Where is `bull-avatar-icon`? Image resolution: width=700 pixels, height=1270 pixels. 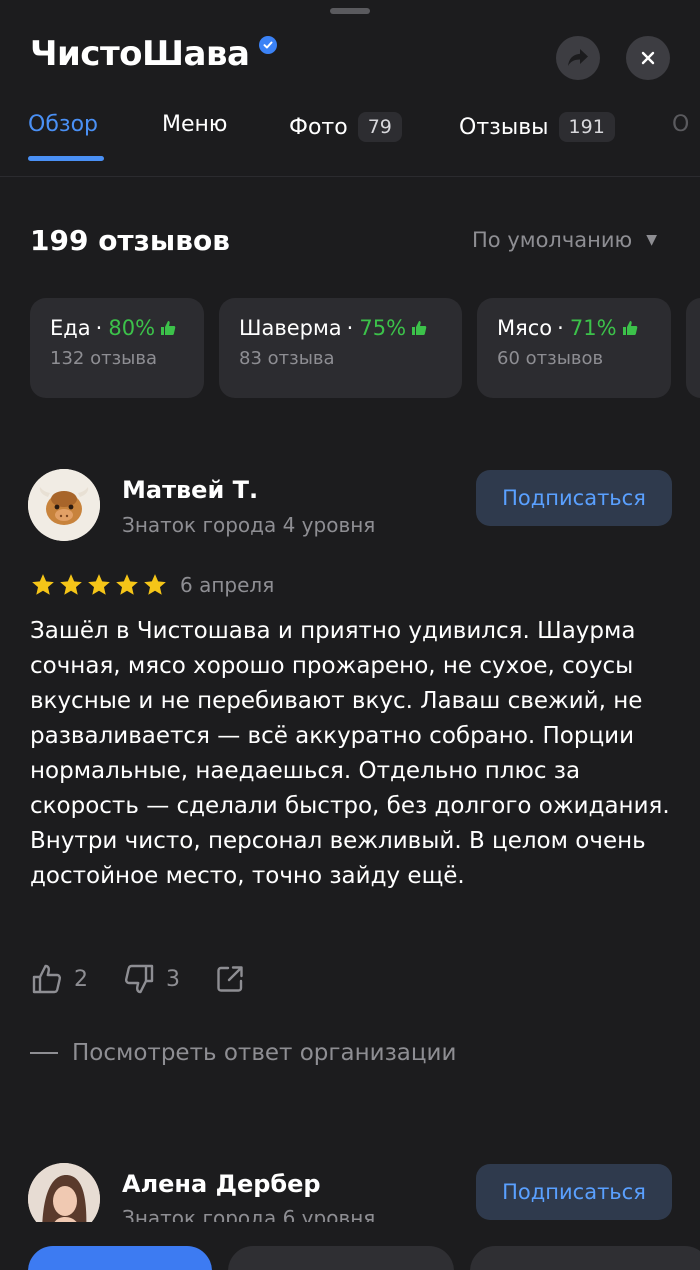
bull-avatar-icon is located at coordinates (64, 505).